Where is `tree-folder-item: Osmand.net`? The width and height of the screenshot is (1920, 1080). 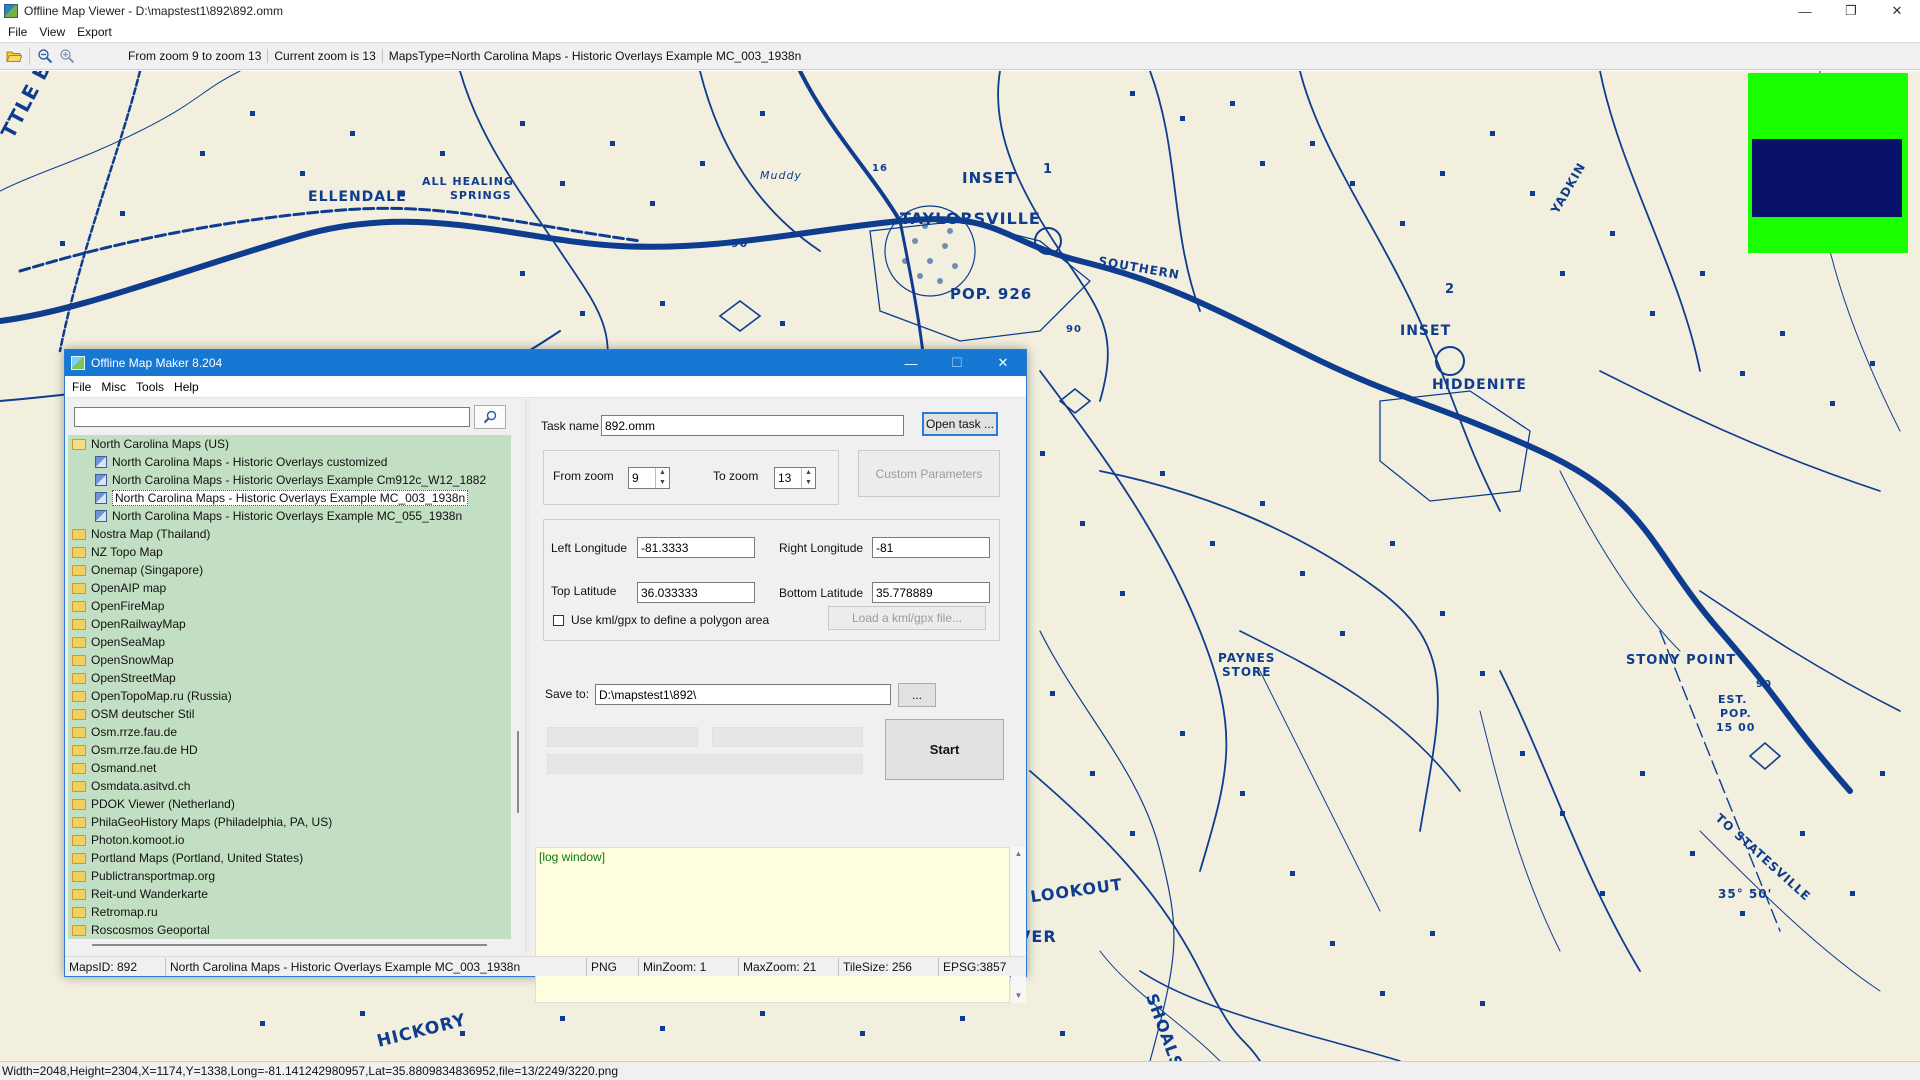
tree-folder-item: Osmand.net is located at coordinates (289, 768).